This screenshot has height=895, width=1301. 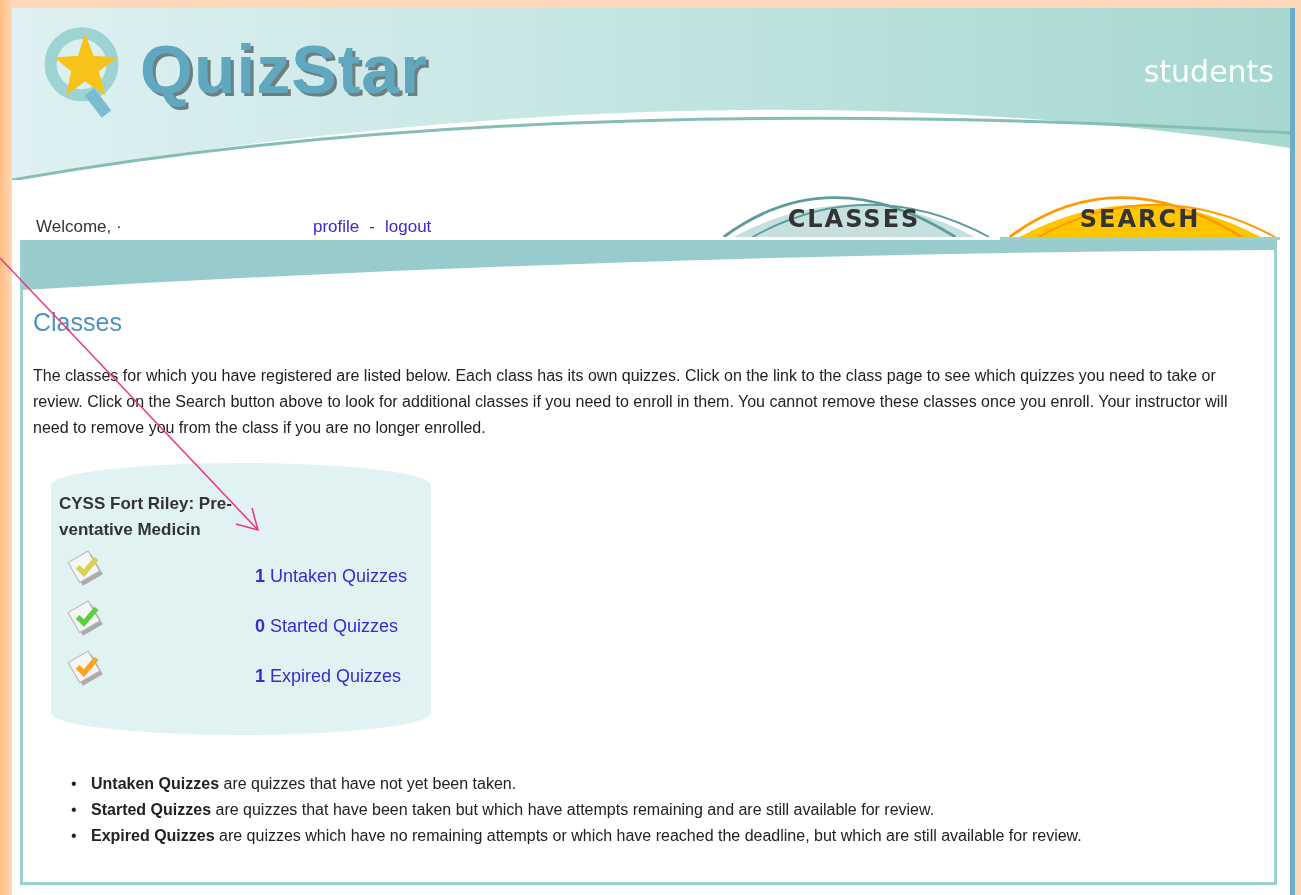 I want to click on logout-link: logout, so click(x=408, y=227).